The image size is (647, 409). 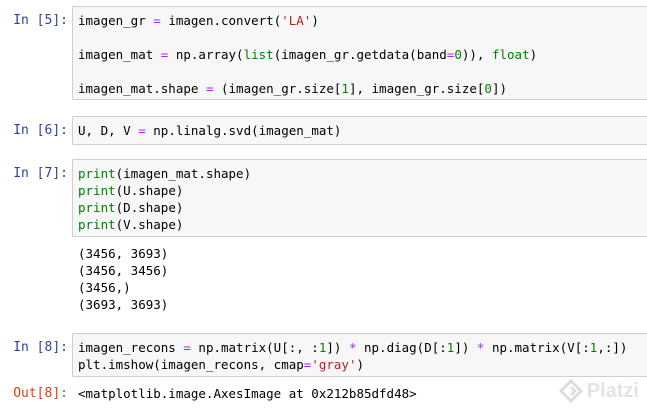 I want to click on code-line: print(V.shape), so click(x=362, y=224).